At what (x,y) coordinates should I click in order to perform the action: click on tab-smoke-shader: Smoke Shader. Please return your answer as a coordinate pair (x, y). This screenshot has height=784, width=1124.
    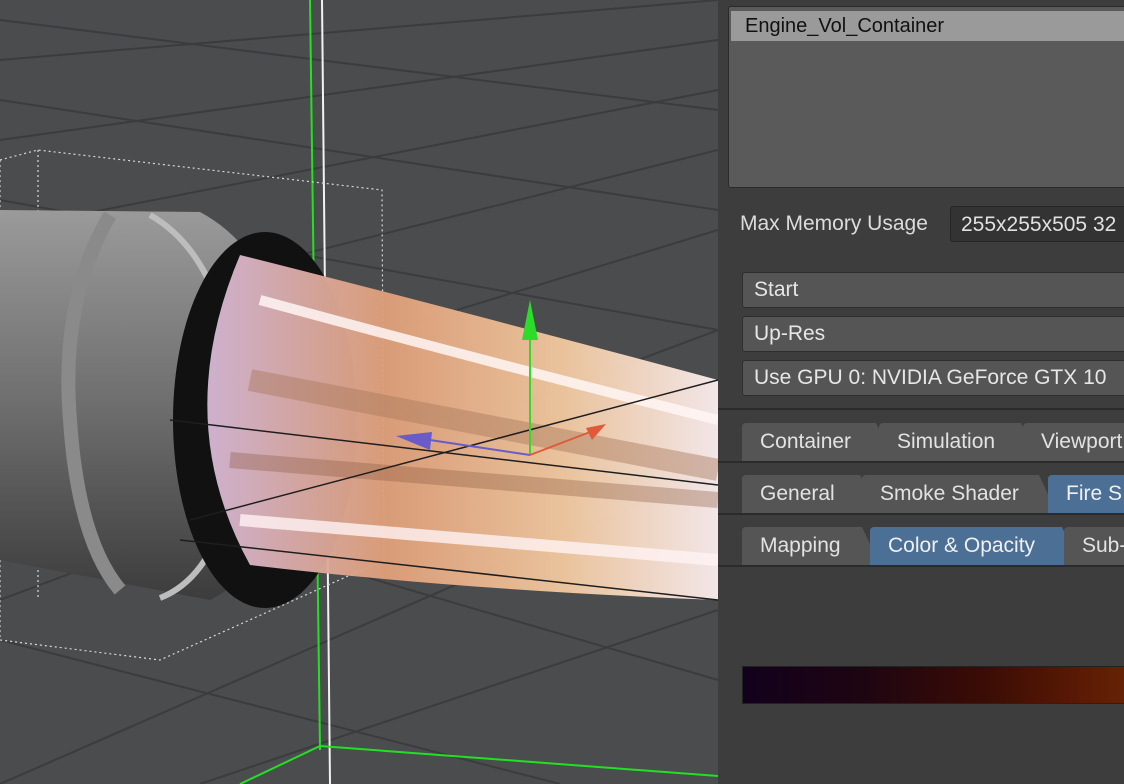
    Looking at the image, I should click on (959, 494).